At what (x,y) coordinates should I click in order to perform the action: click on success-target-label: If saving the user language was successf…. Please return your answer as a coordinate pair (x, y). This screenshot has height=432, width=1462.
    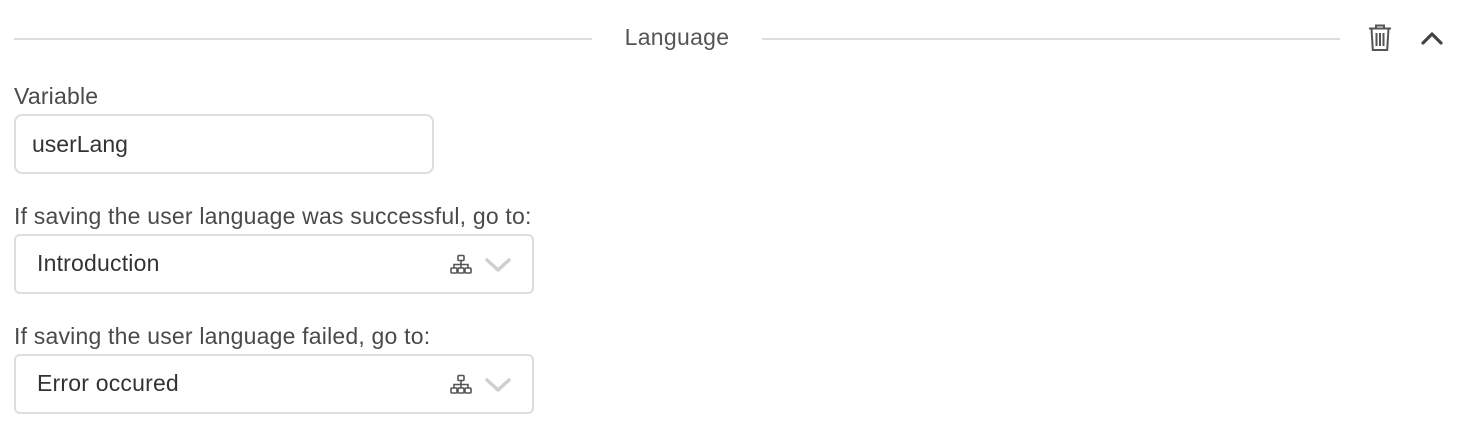
    Looking at the image, I should click on (273, 216).